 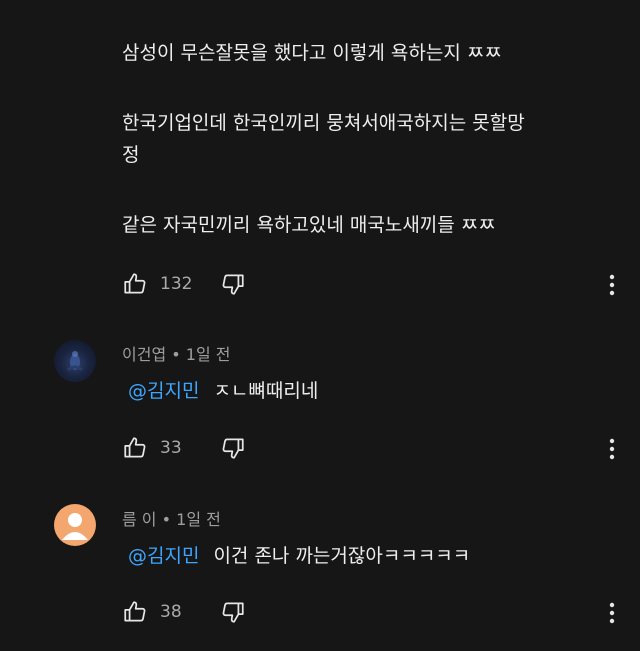 I want to click on main-comment-actions: 132, so click(x=184, y=284).